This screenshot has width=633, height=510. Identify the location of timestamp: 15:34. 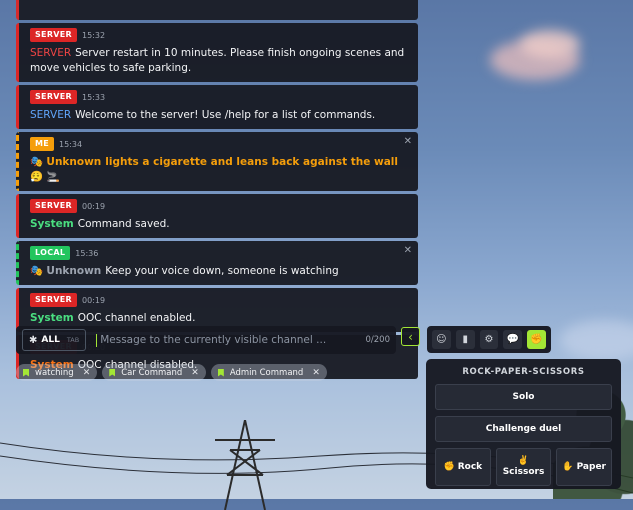
(71, 144).